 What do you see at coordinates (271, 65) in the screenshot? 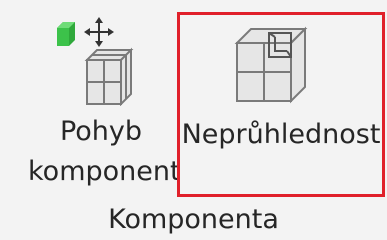
I see `opacity-icon` at bounding box center [271, 65].